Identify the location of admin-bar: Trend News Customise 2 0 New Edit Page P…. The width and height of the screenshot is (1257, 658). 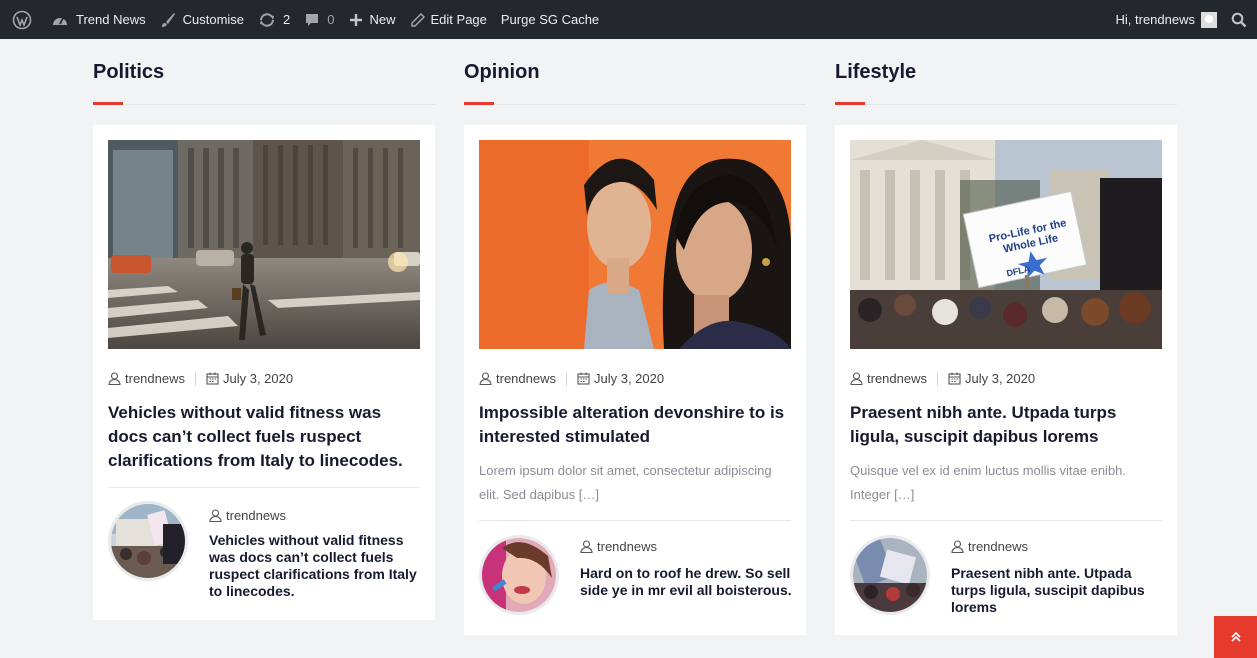
(628, 19).